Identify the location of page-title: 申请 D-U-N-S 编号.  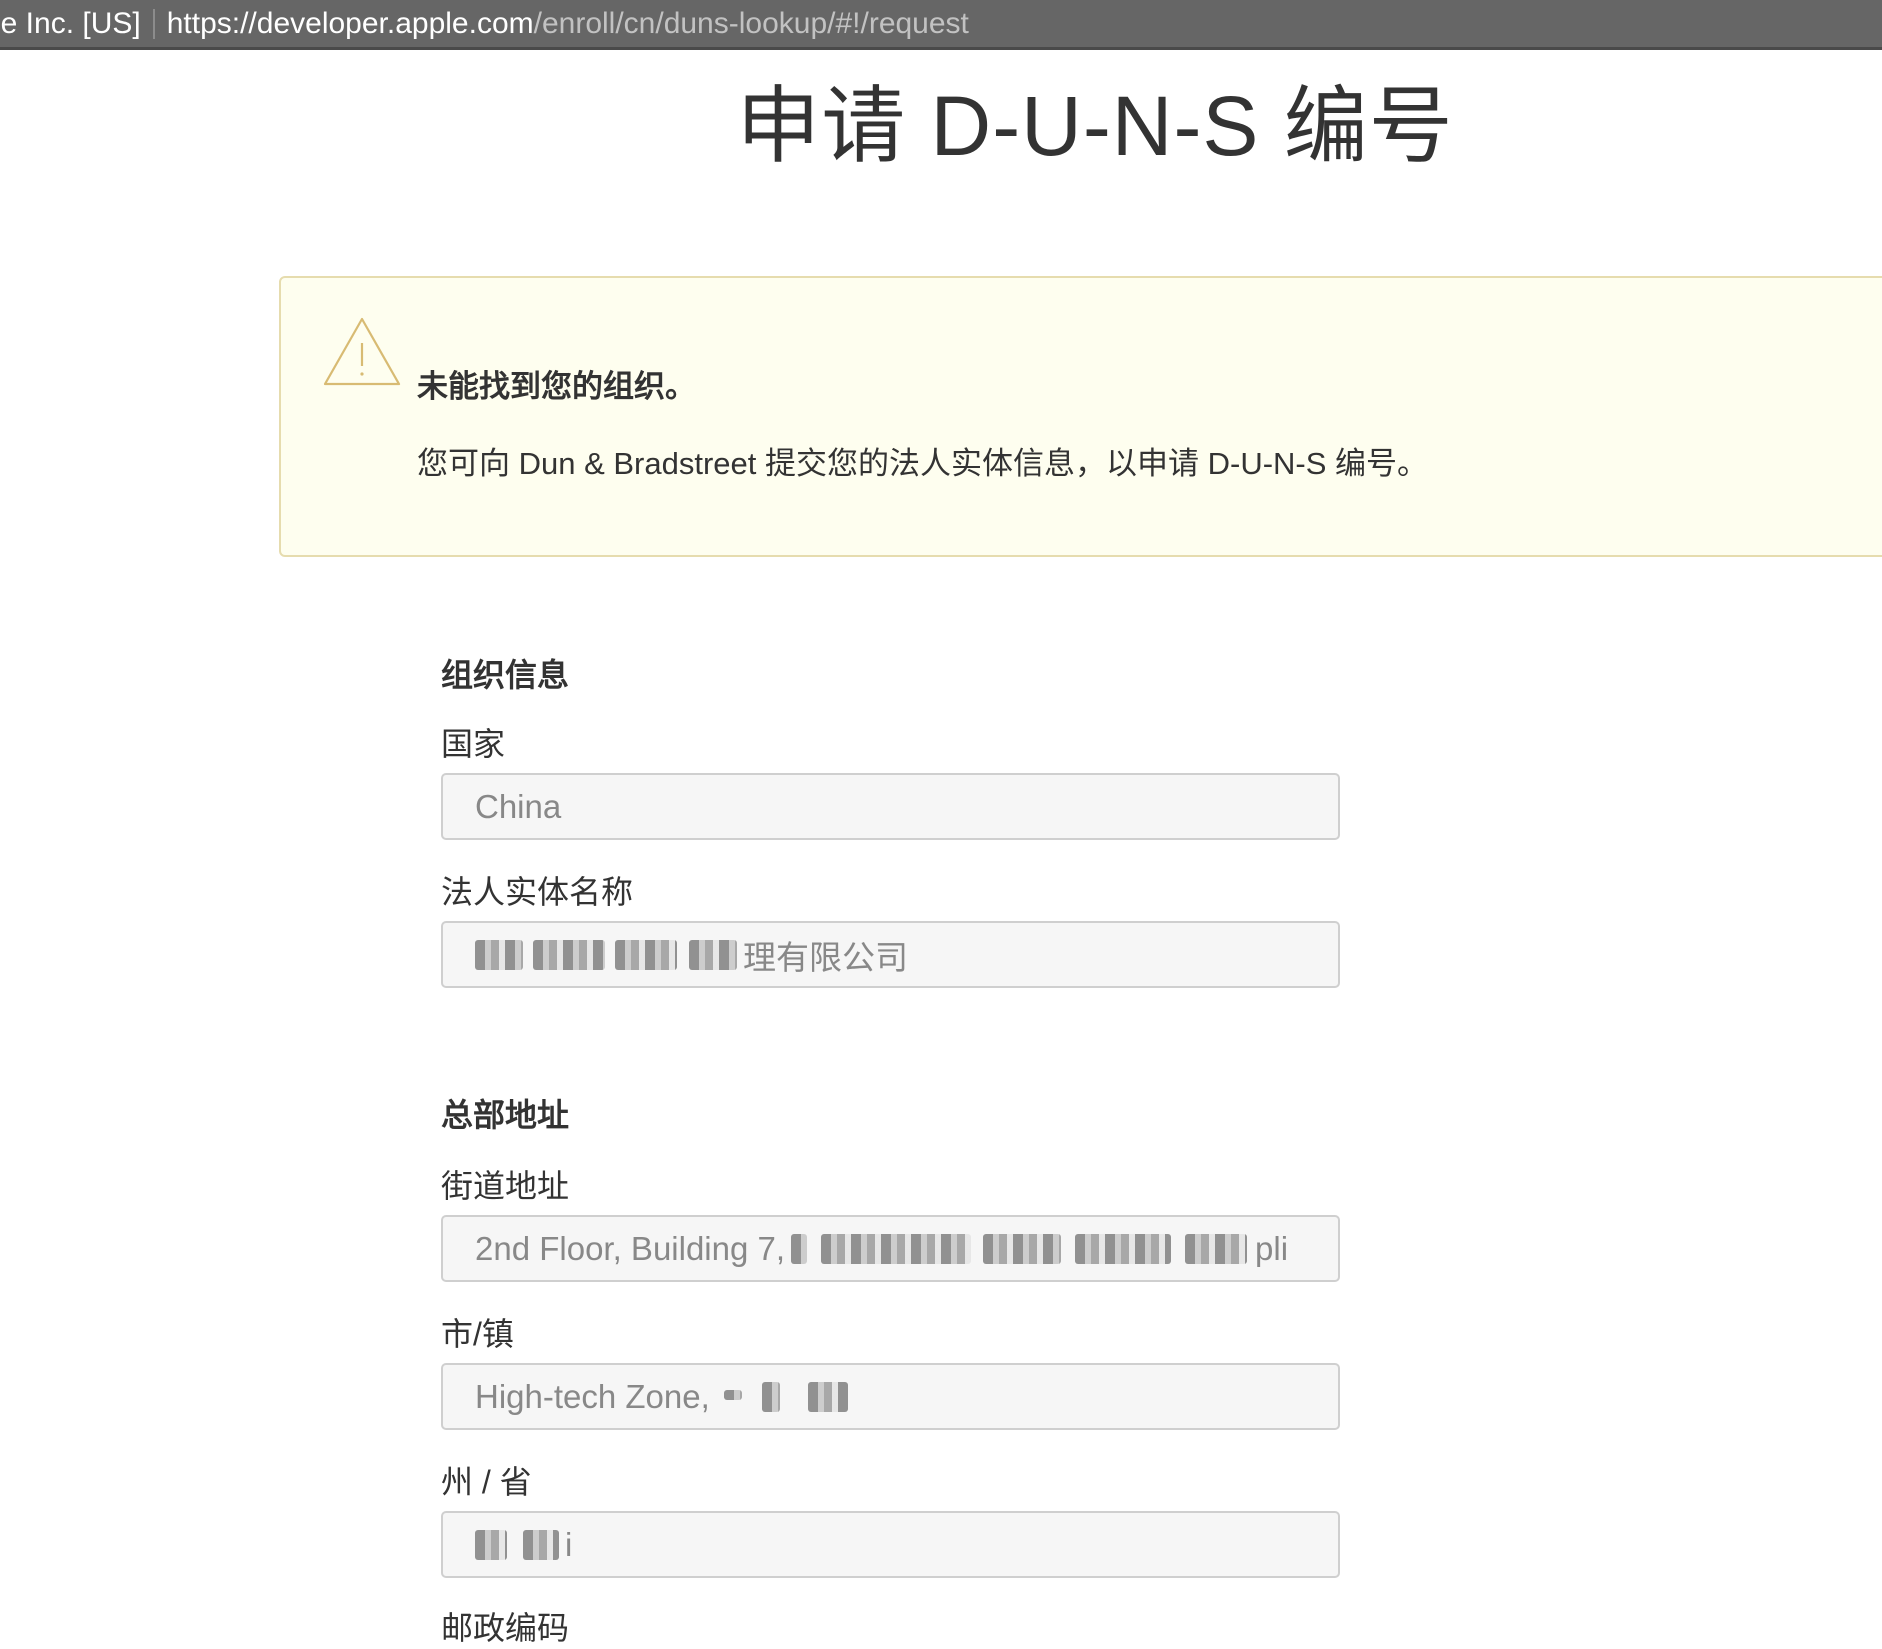
(1095, 126).